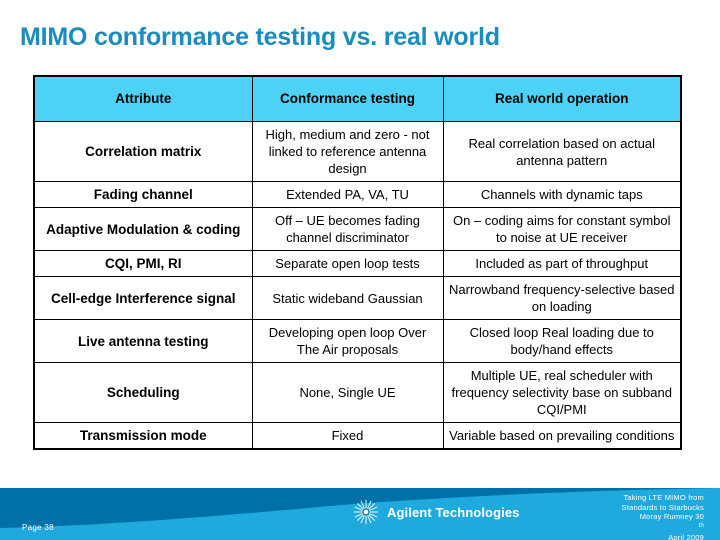  Describe the element at coordinates (143, 436) in the screenshot. I see `cell-attribute: Transmission mode` at that location.